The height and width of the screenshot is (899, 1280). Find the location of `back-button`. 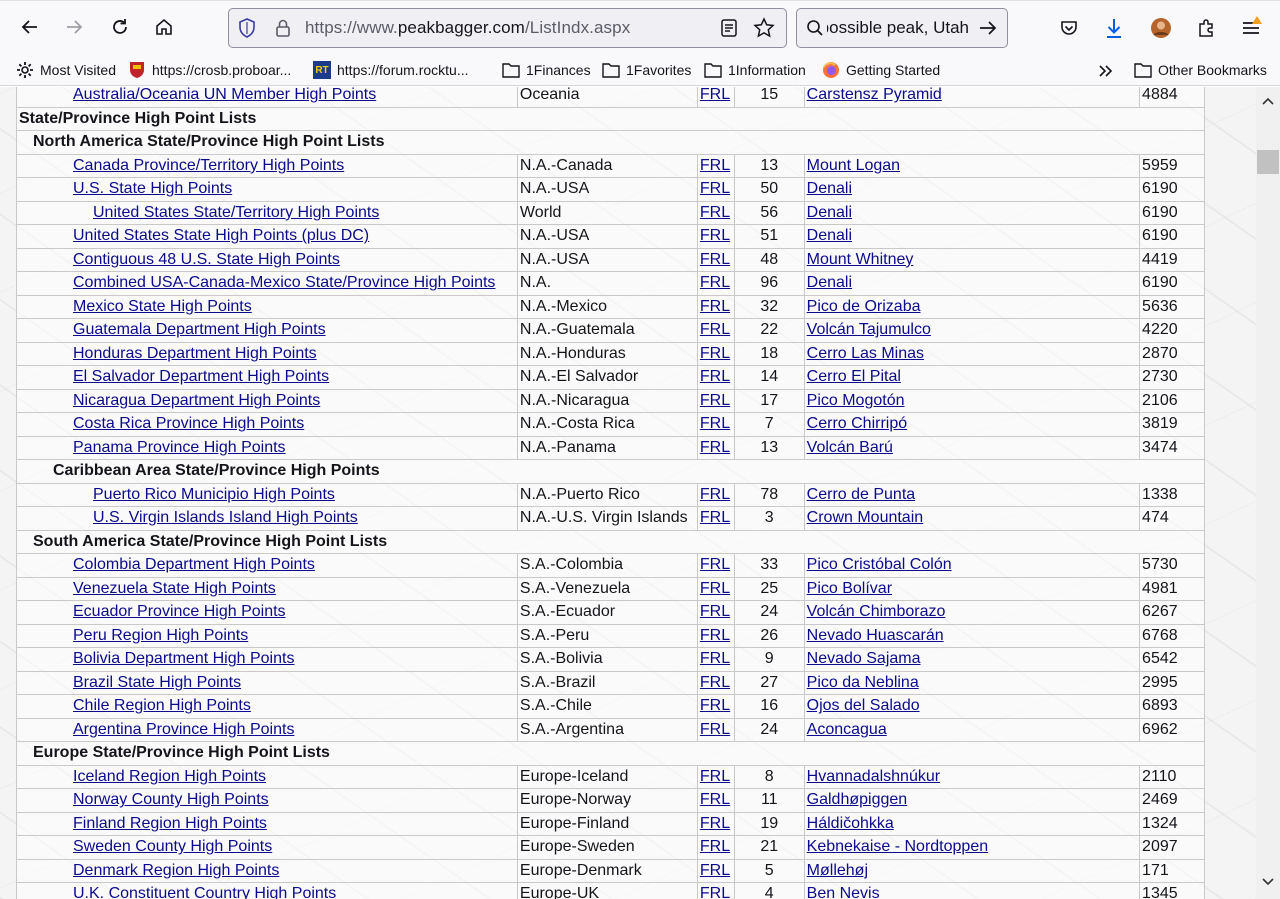

back-button is located at coordinates (30, 27).